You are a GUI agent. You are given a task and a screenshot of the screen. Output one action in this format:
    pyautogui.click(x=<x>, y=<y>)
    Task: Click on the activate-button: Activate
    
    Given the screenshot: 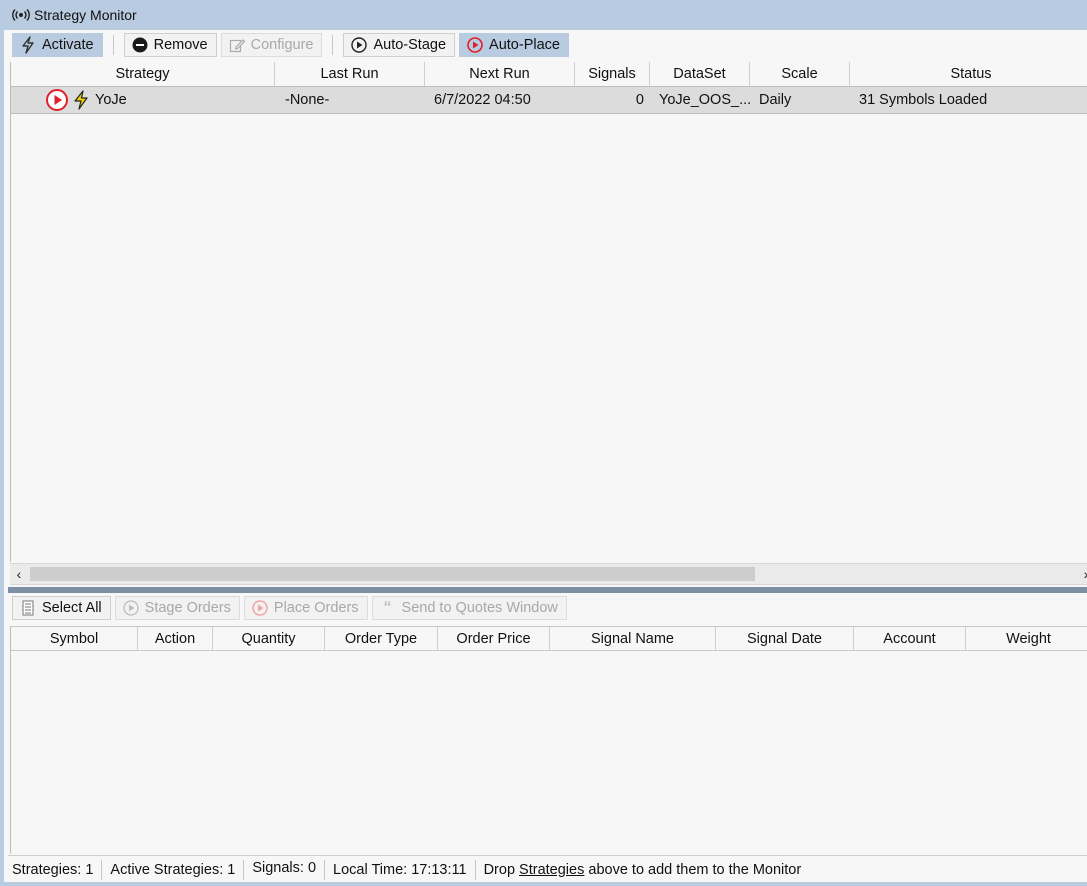 What is the action you would take?
    pyautogui.click(x=57, y=45)
    